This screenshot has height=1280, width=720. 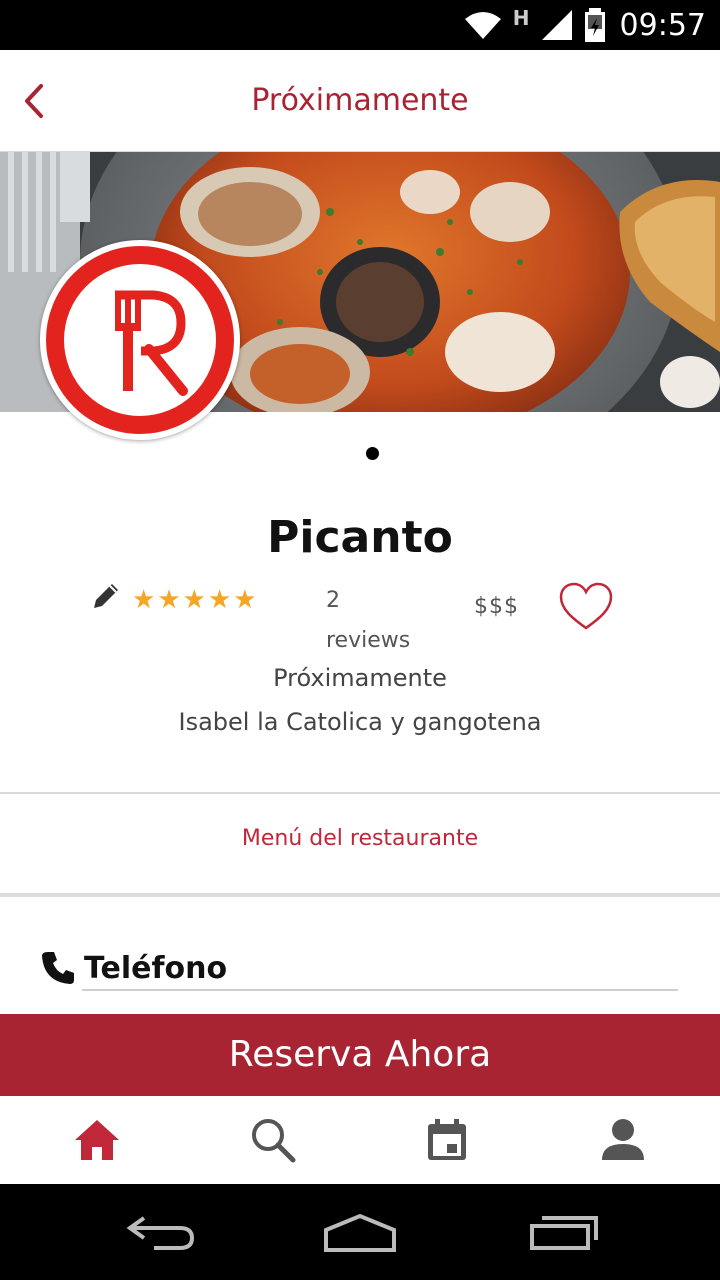 I want to click on opening-status: Próximamente, so click(x=360, y=678).